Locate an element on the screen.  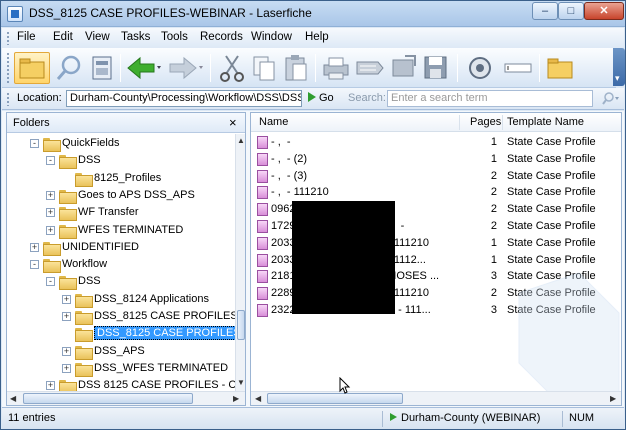
tree-item: DSS_8125 CASE PROFILES is located at coordinates (121, 334).